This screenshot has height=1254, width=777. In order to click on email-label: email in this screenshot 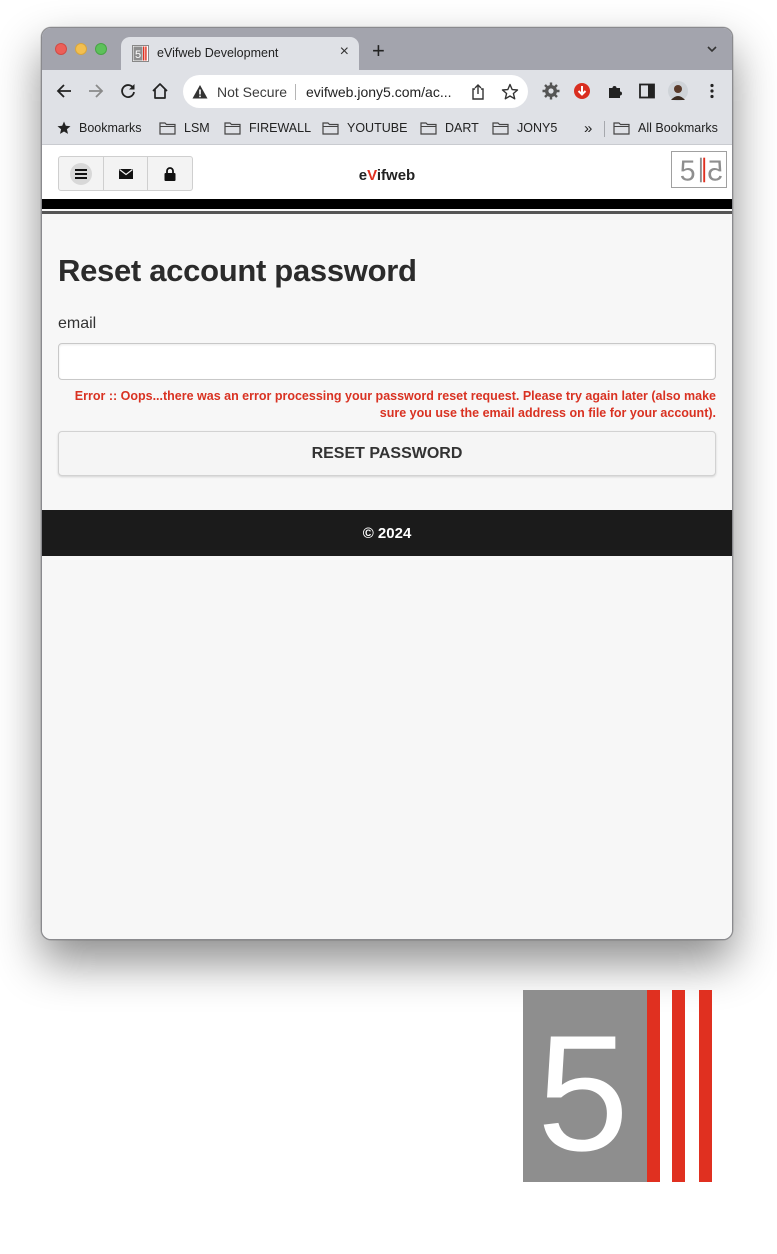, I will do `click(77, 323)`.